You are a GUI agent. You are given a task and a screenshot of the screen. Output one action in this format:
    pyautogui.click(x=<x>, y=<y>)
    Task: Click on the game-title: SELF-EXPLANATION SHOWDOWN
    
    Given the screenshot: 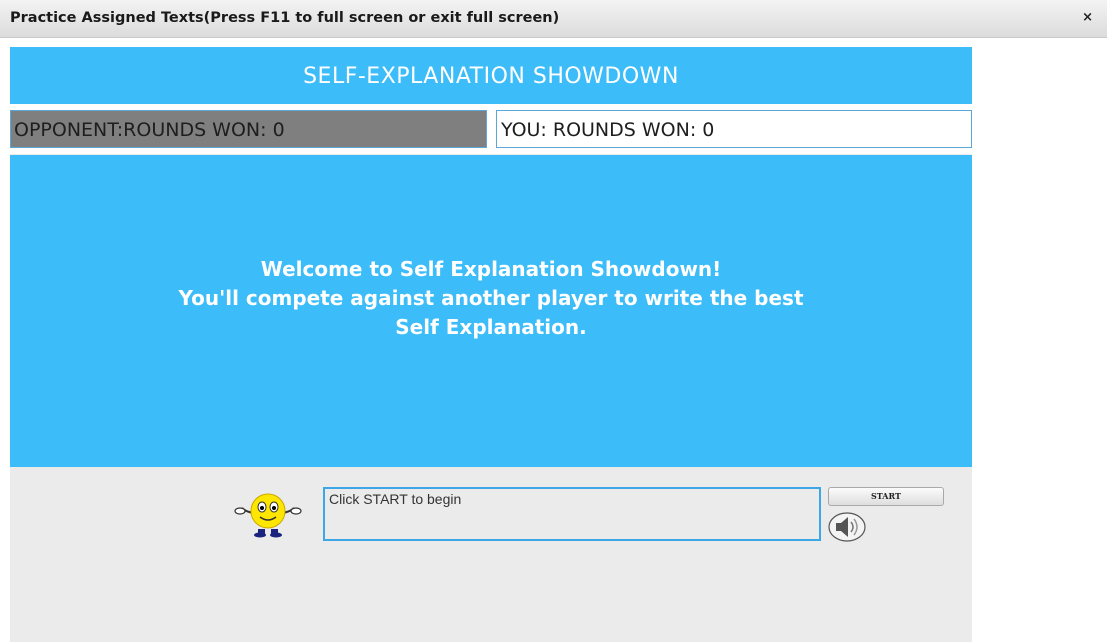 What is the action you would take?
    pyautogui.click(x=491, y=75)
    